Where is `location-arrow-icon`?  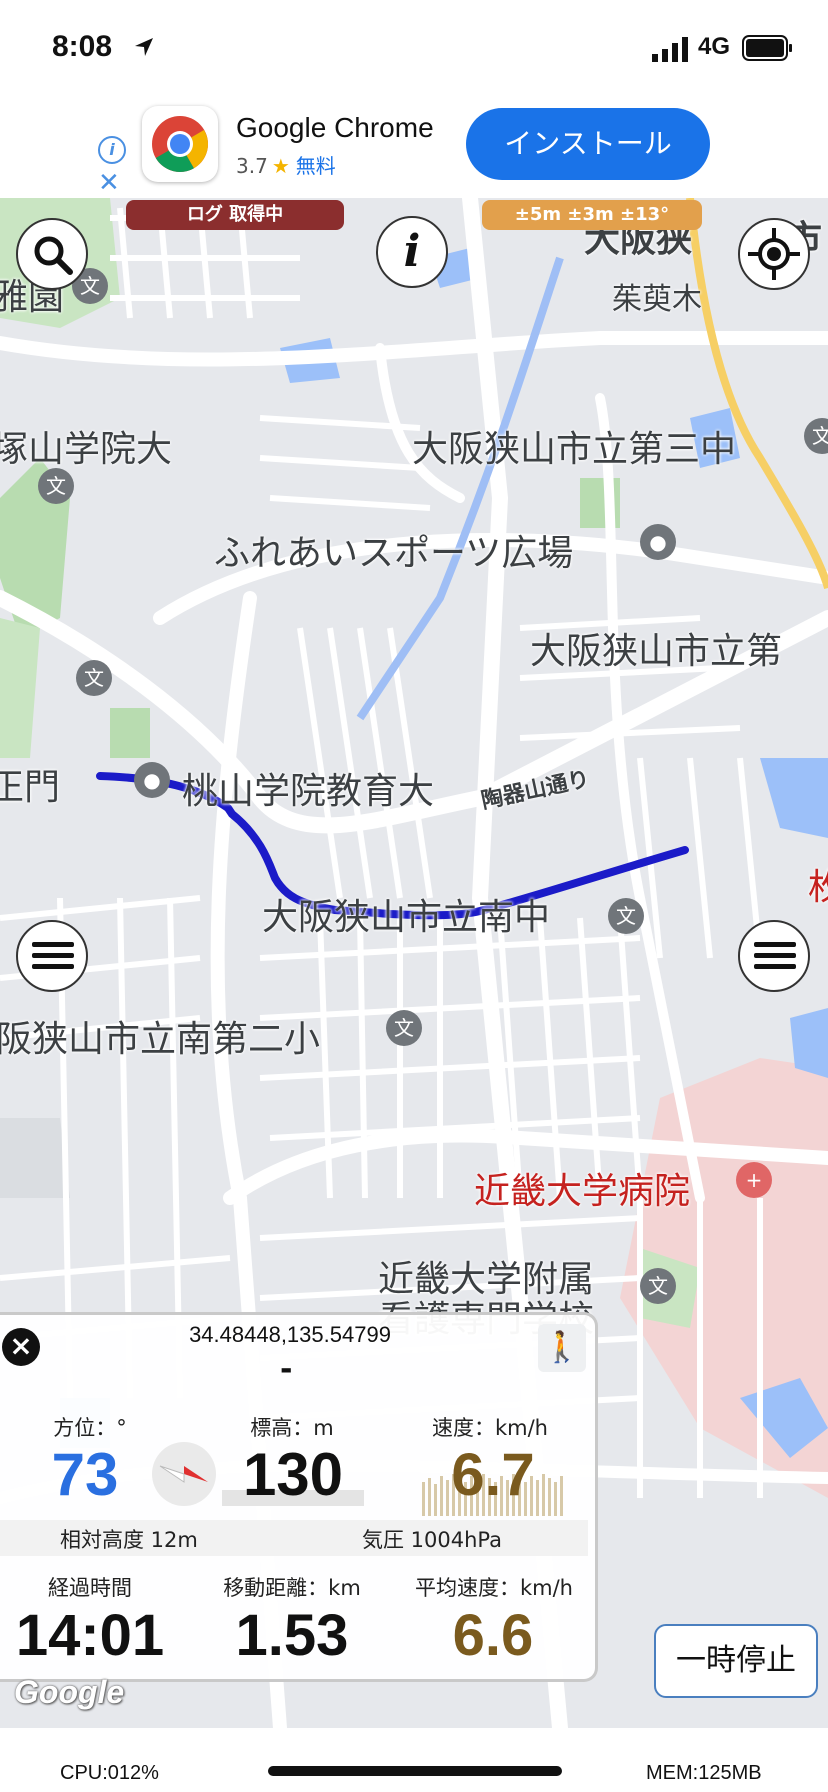
location-arrow-icon is located at coordinates (144, 47).